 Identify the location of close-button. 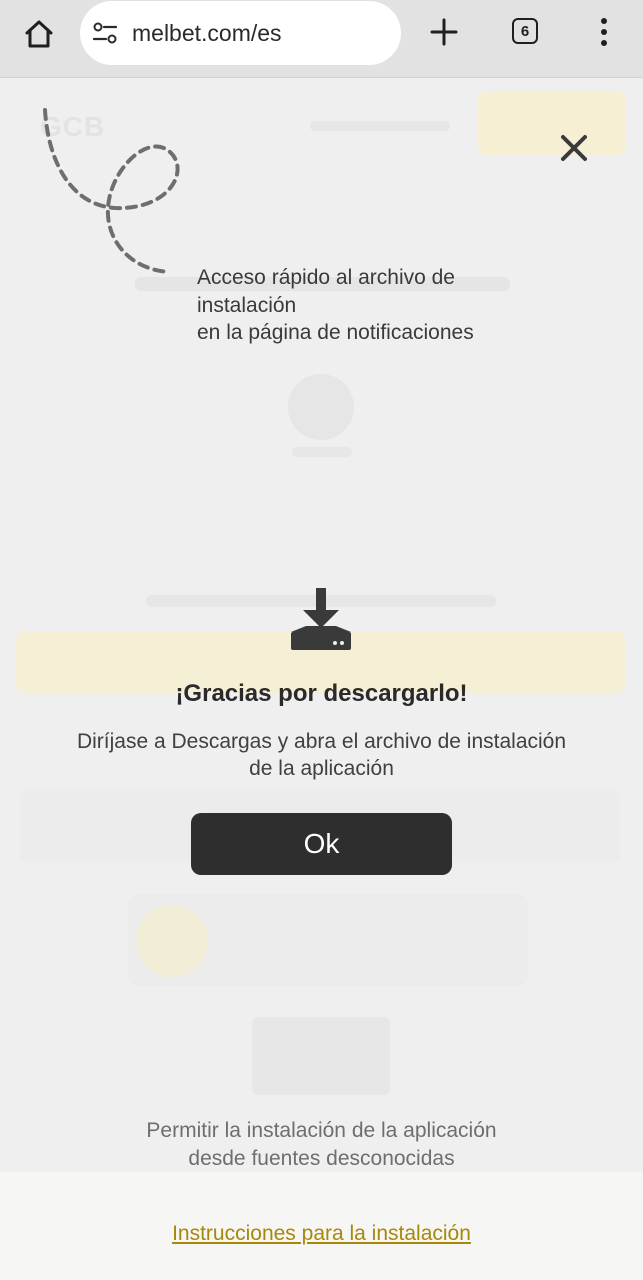
(574, 148).